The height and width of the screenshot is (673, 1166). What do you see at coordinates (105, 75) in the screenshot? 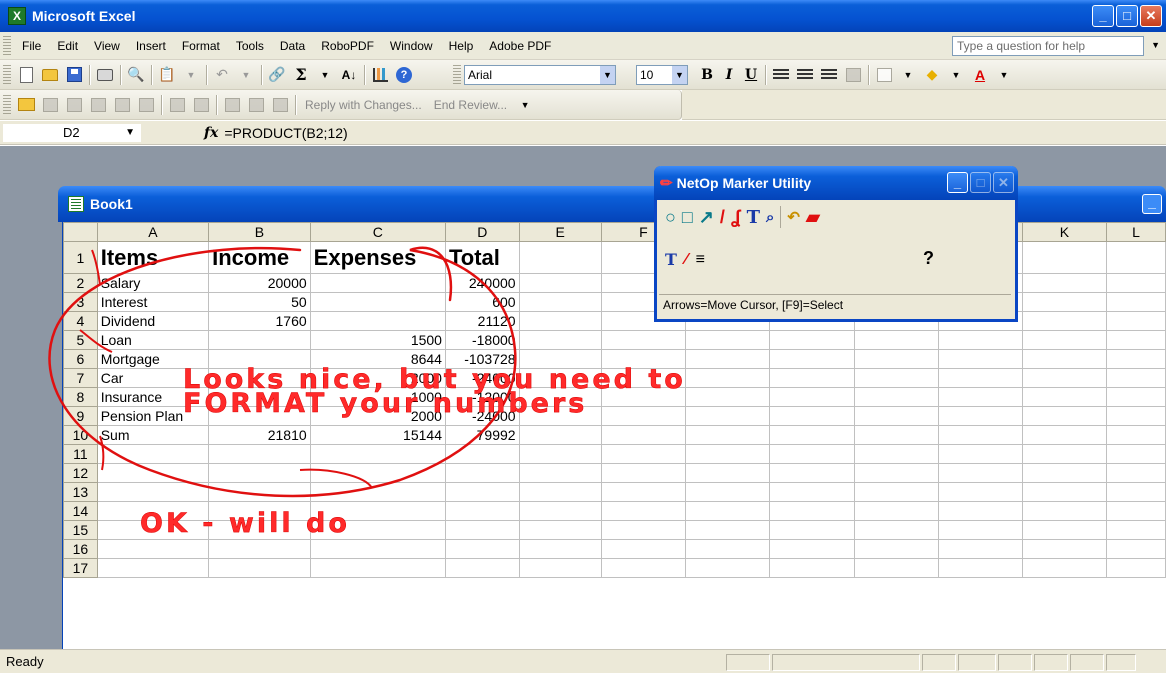
I see `print-icon` at bounding box center [105, 75].